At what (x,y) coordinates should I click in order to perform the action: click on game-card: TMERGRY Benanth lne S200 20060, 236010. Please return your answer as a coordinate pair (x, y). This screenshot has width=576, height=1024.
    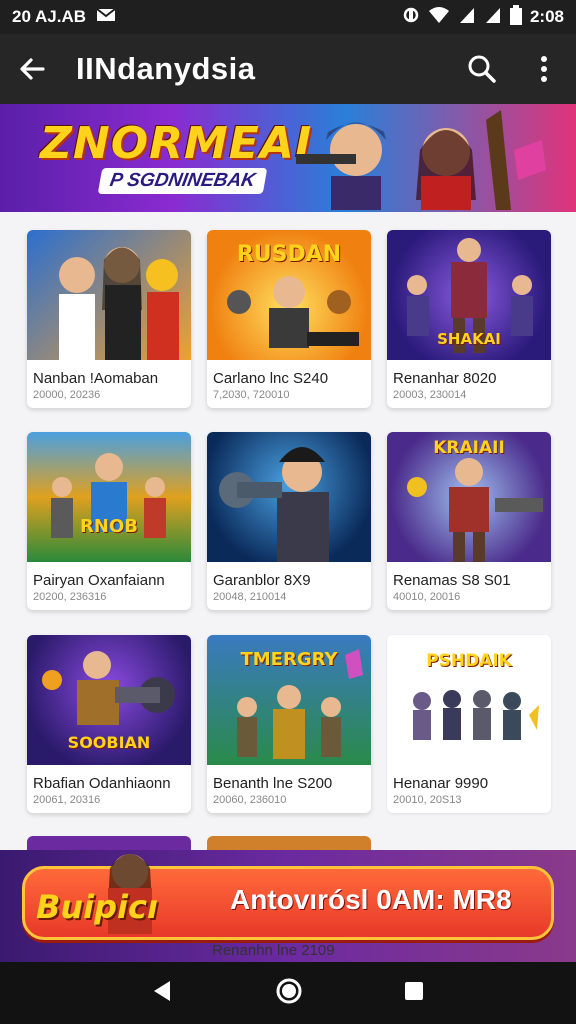
    Looking at the image, I should click on (289, 724).